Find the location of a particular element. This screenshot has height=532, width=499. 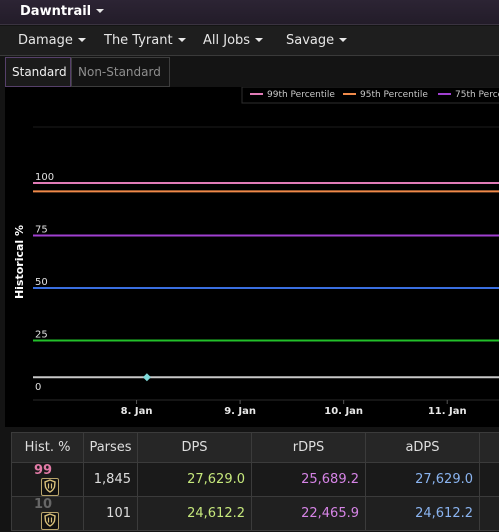

difficulty-dropdown: Savage is located at coordinates (317, 40).